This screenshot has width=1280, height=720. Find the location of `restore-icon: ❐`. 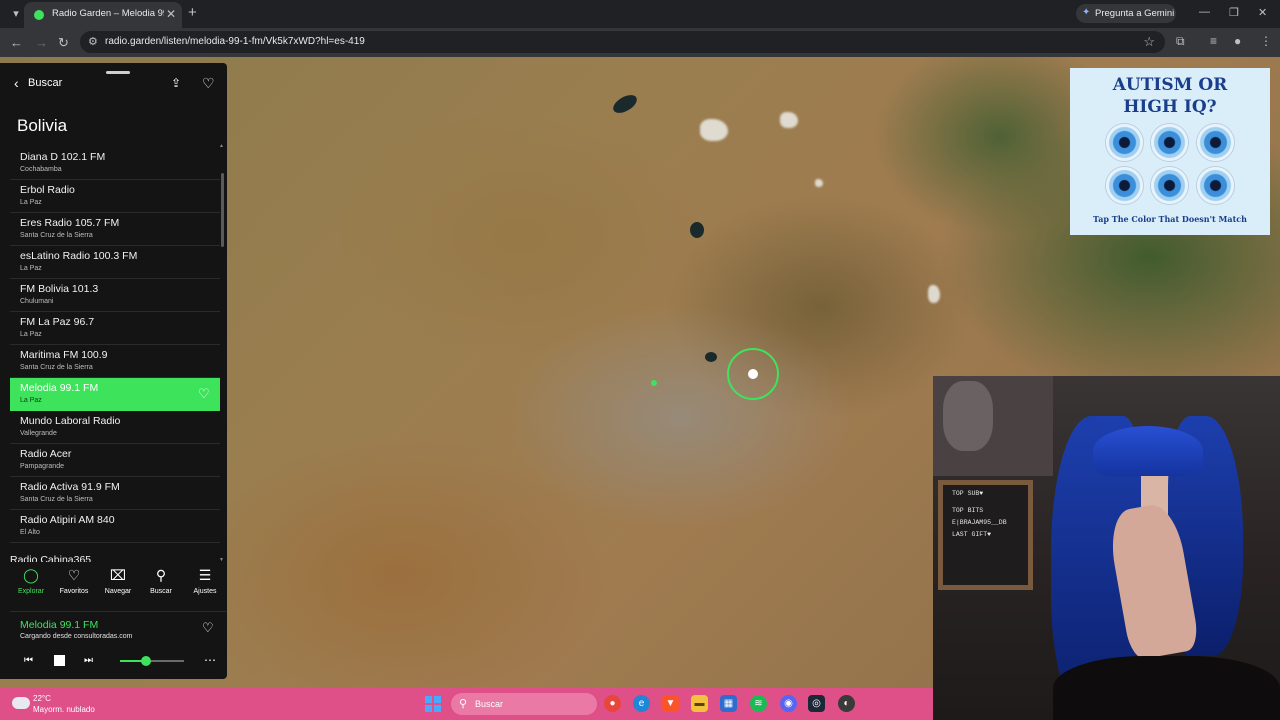

restore-icon: ❐ is located at coordinates (1234, 12).